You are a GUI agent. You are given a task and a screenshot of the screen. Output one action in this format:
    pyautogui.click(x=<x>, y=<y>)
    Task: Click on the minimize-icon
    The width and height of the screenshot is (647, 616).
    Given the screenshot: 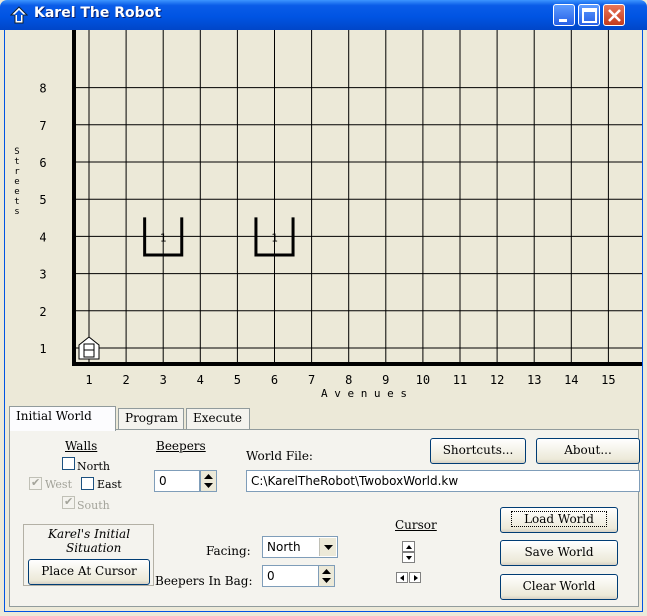 What is the action you would take?
    pyautogui.click(x=563, y=20)
    